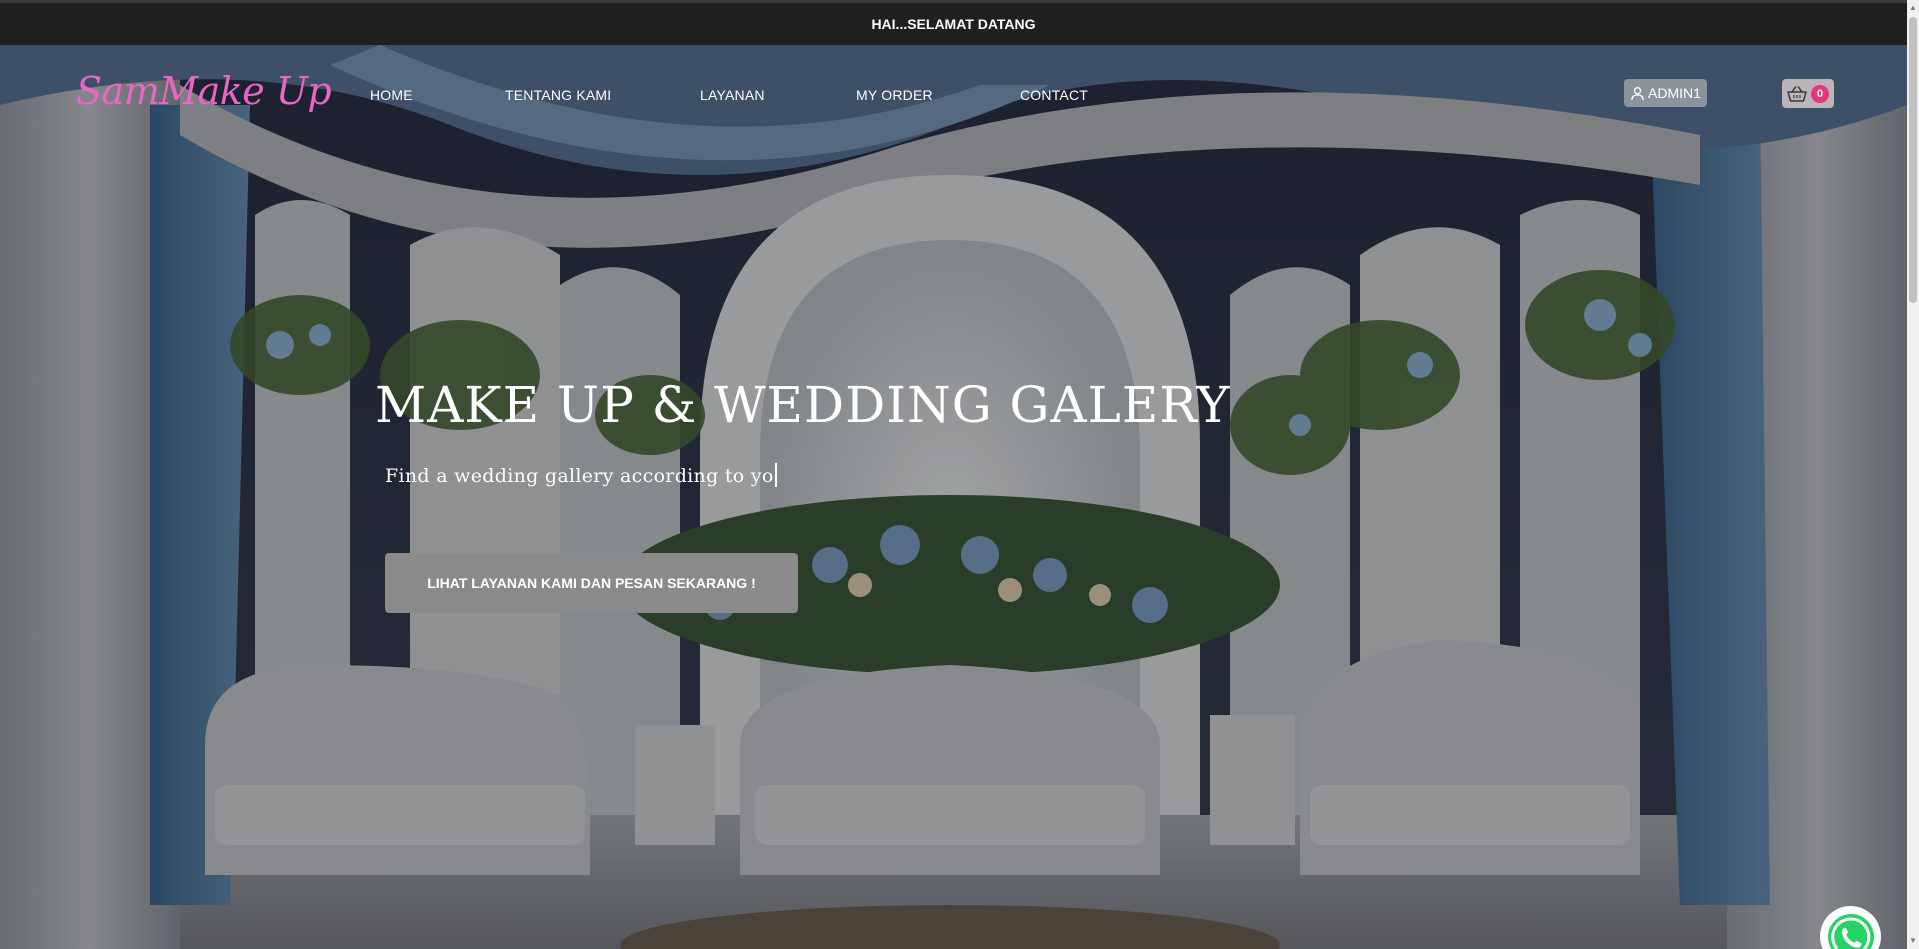  I want to click on brand-logo: SamMake Up, so click(204, 91).